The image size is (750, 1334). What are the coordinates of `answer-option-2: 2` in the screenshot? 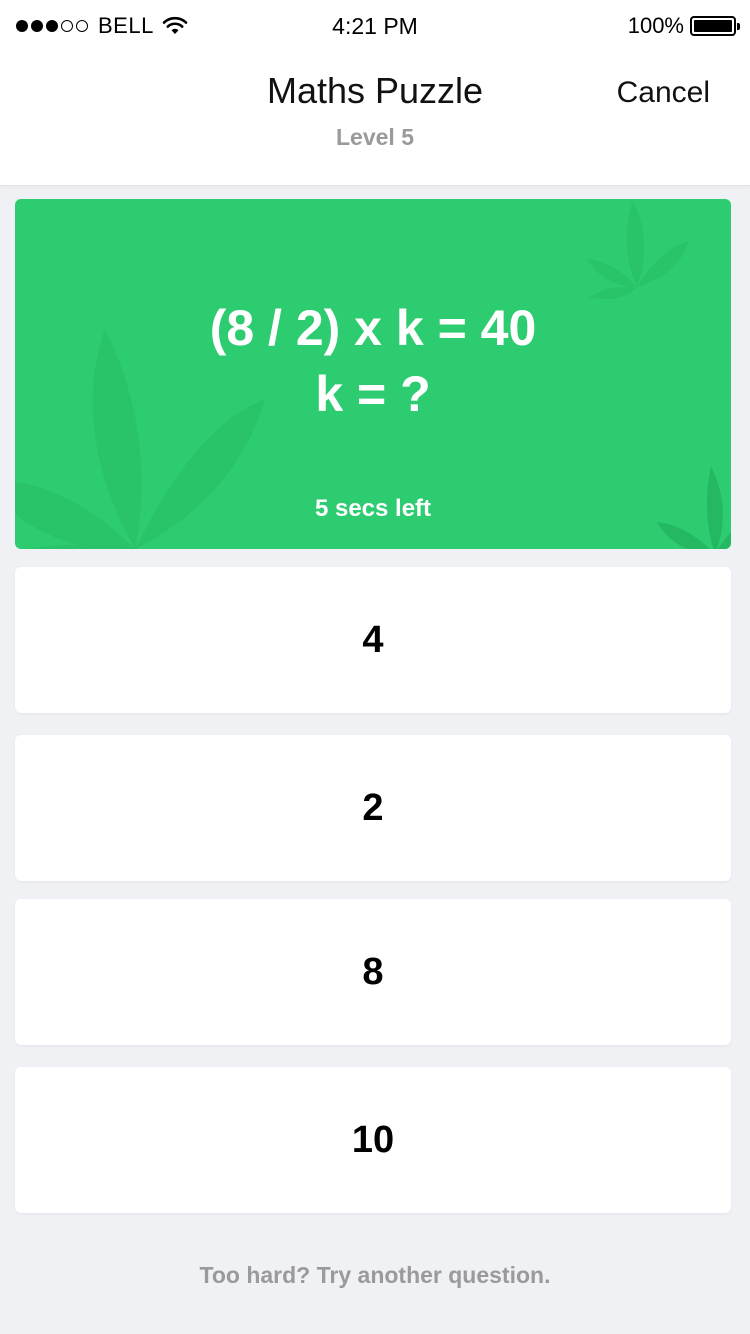 It's located at (373, 808).